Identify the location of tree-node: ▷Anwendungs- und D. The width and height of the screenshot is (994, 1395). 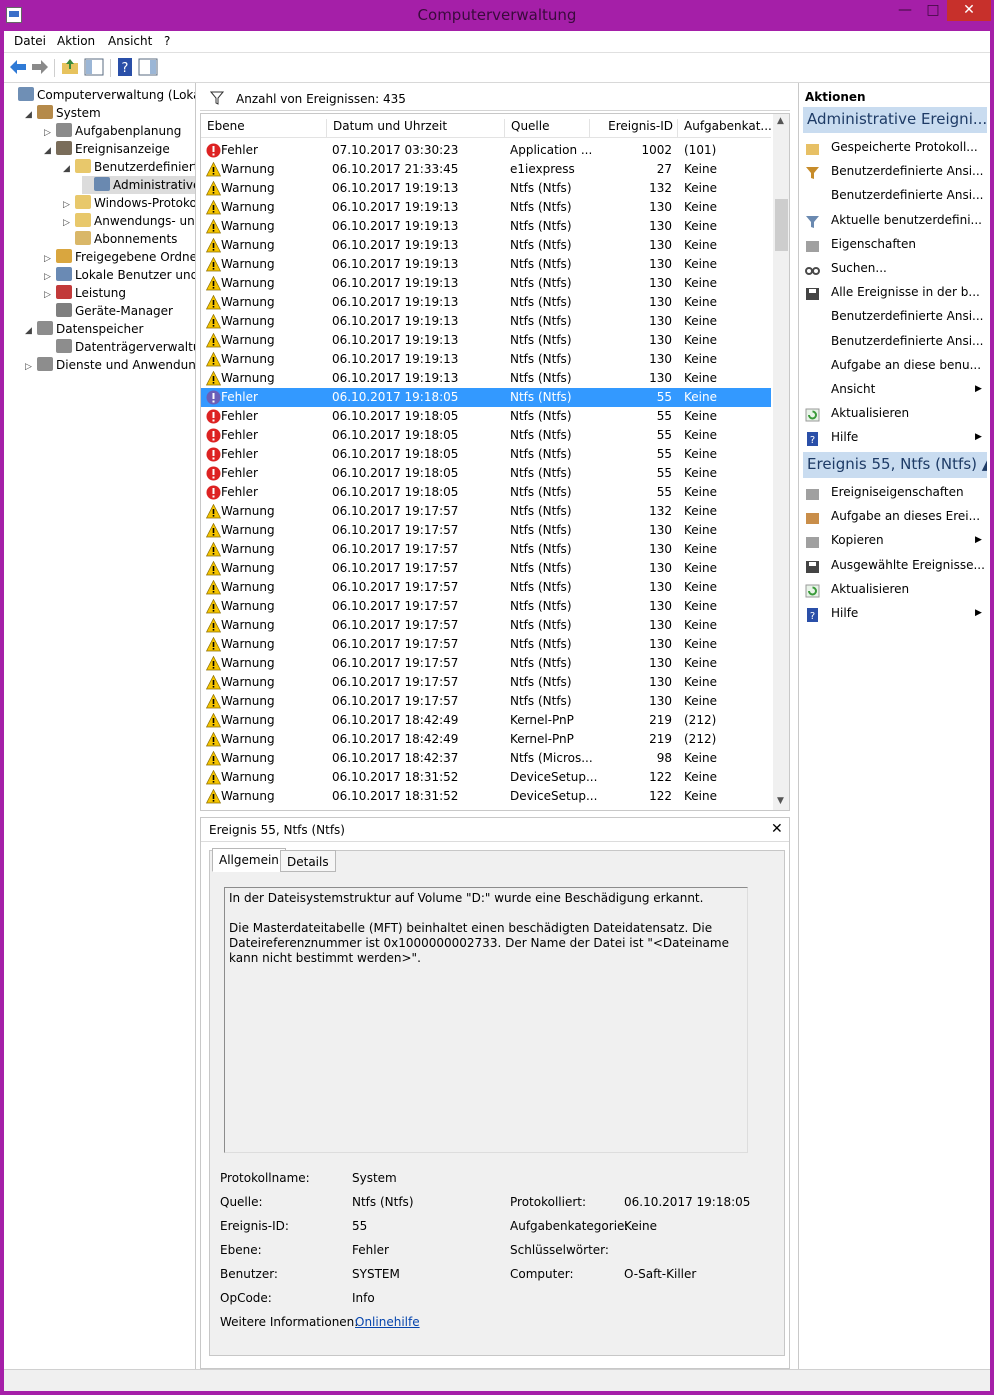
(129, 221).